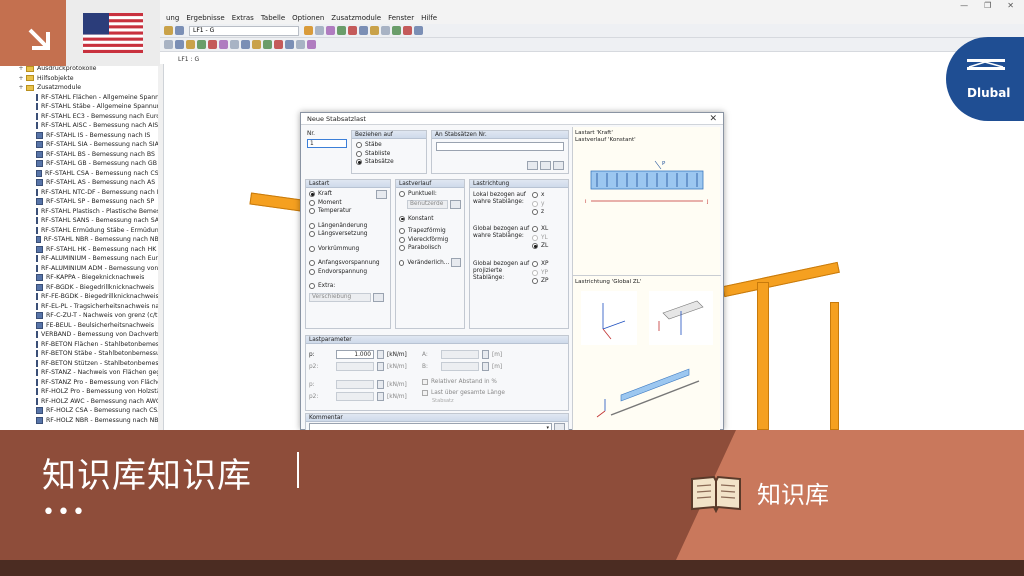  What do you see at coordinates (463, 393) in the screenshot?
I see `full-length-checkbox: Last über gesamte Länge` at bounding box center [463, 393].